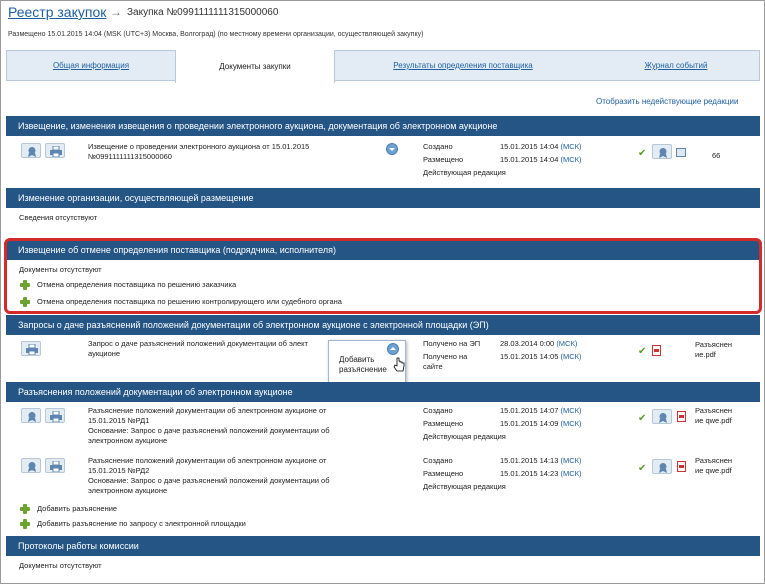  I want to click on org-change-empty-text: Сведения отсутствуют, so click(58, 217).